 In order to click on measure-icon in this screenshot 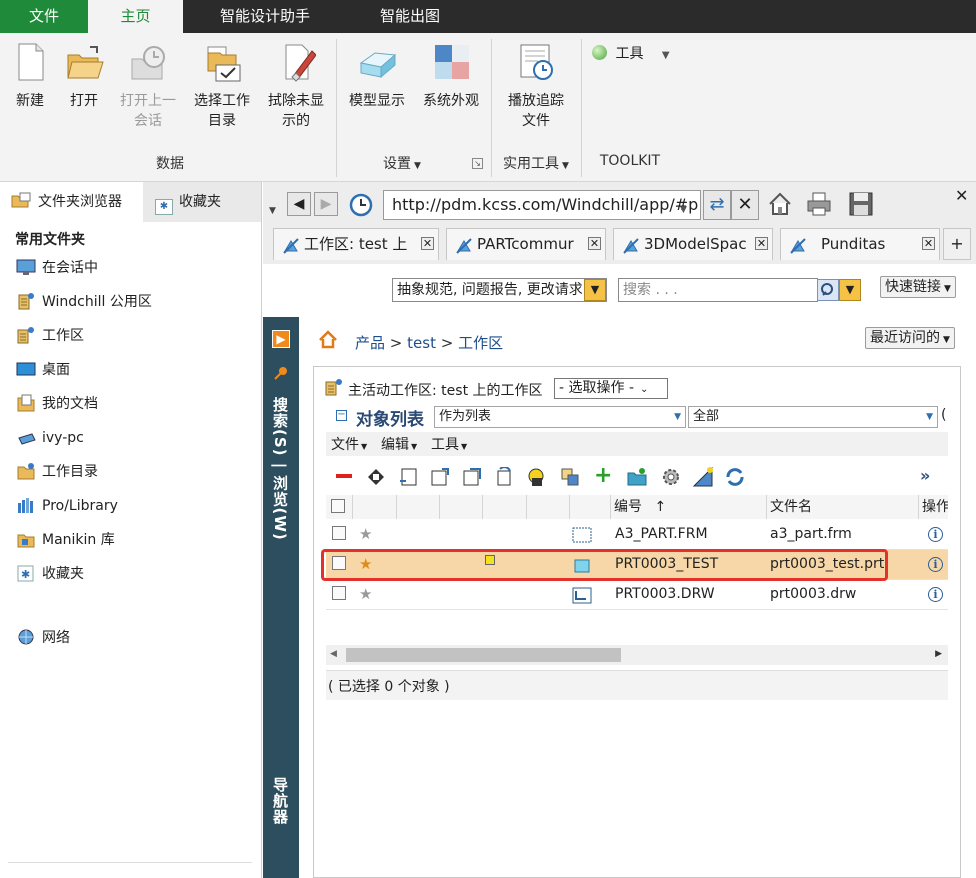, I will do `click(703, 479)`.